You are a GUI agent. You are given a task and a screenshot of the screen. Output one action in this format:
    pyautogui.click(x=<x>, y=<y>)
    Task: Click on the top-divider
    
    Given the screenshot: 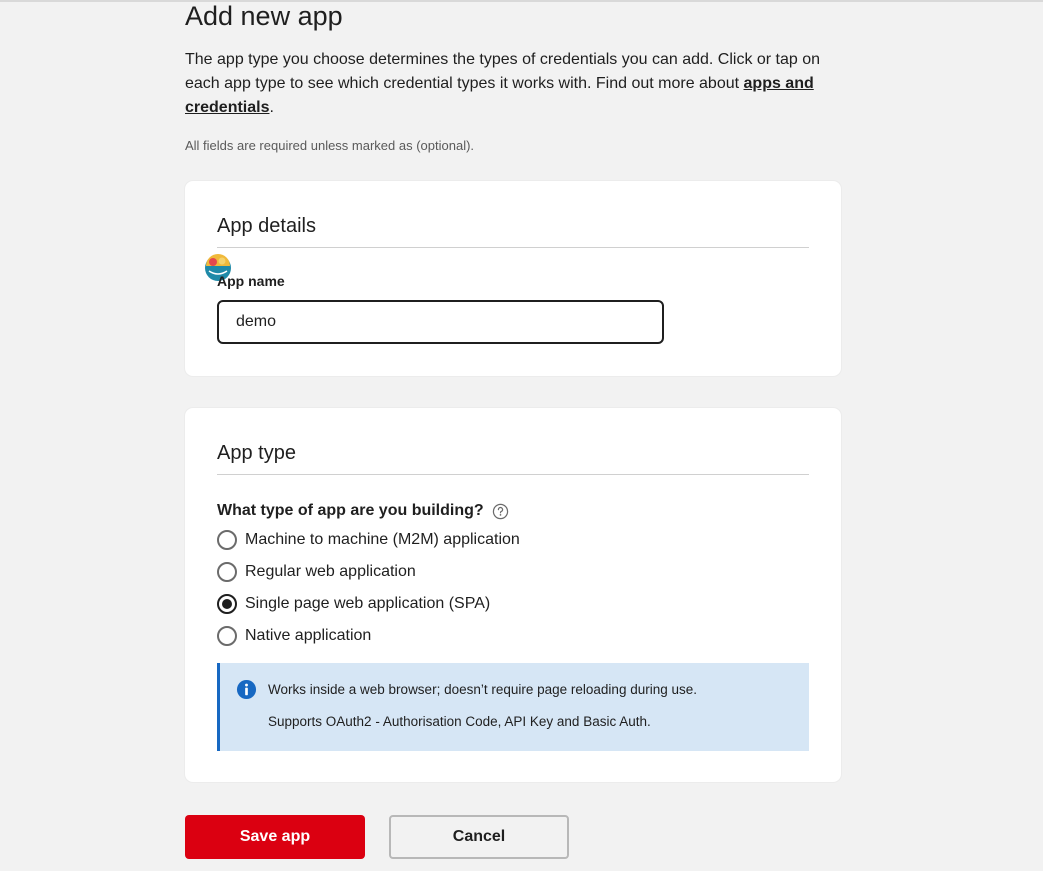 What is the action you would take?
    pyautogui.click(x=521, y=1)
    